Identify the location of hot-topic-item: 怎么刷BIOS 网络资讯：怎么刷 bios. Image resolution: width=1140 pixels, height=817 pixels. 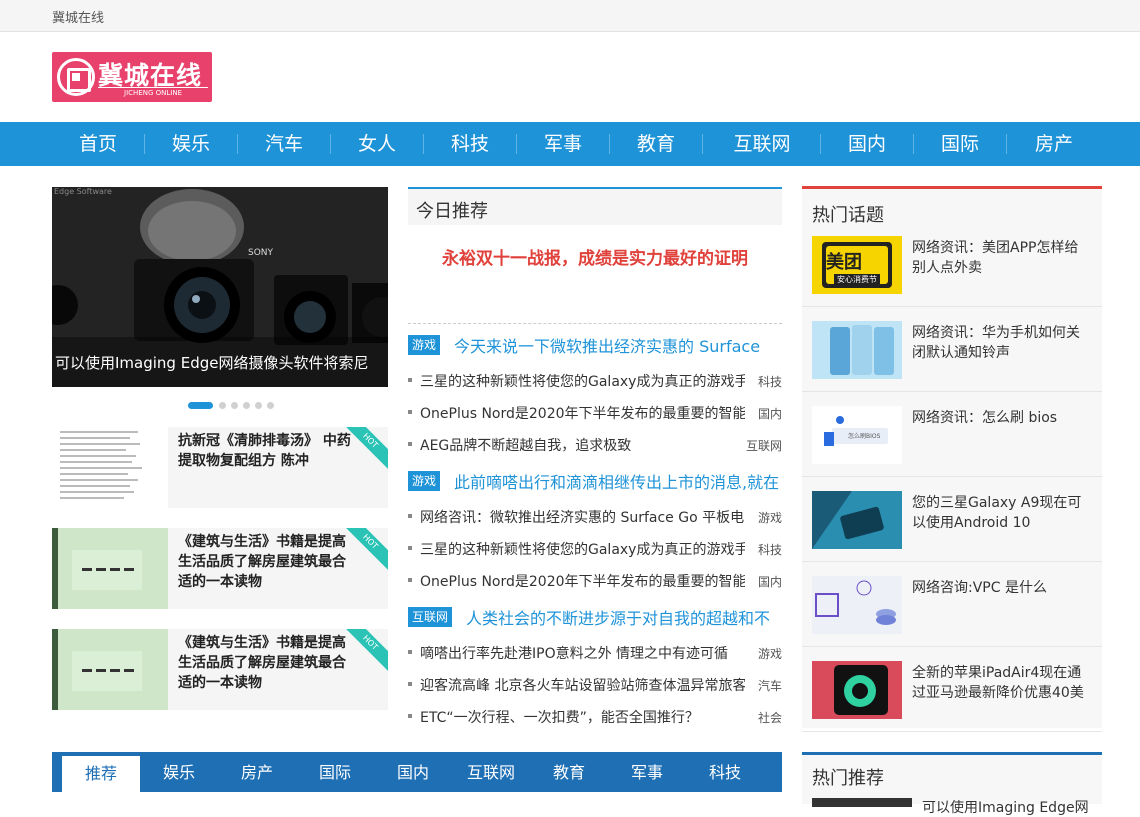
(952, 434).